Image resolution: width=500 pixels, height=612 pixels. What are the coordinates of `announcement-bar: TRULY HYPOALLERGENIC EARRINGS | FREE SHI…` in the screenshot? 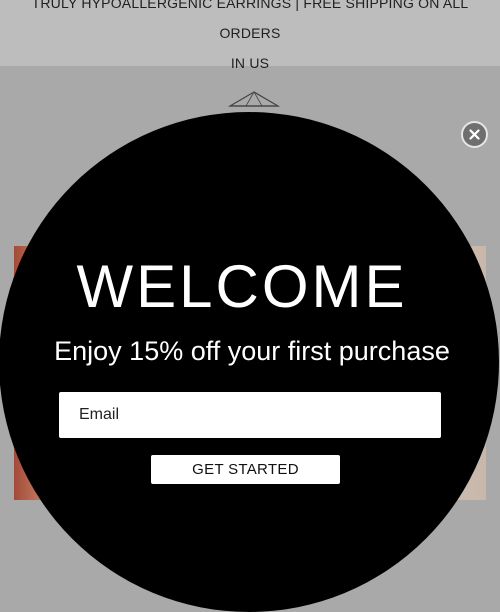 It's located at (250, 35).